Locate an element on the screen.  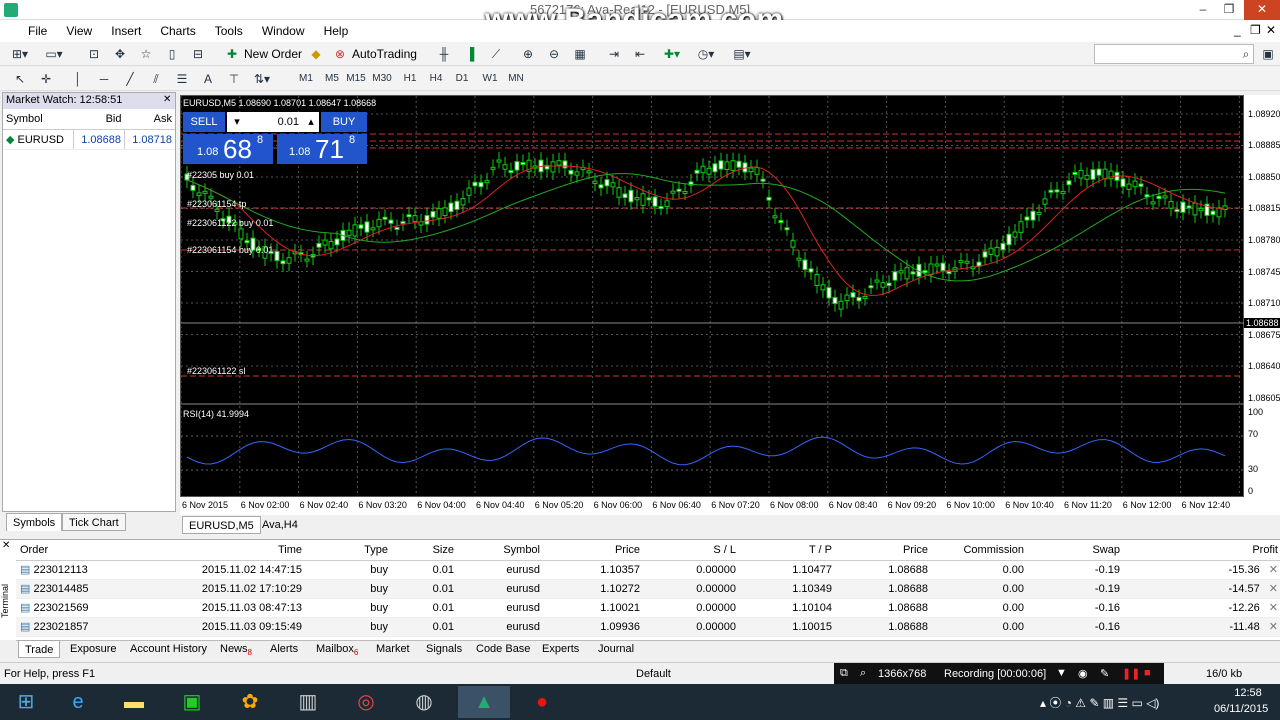
tab-account-history: Account History is located at coordinates (168, 649).